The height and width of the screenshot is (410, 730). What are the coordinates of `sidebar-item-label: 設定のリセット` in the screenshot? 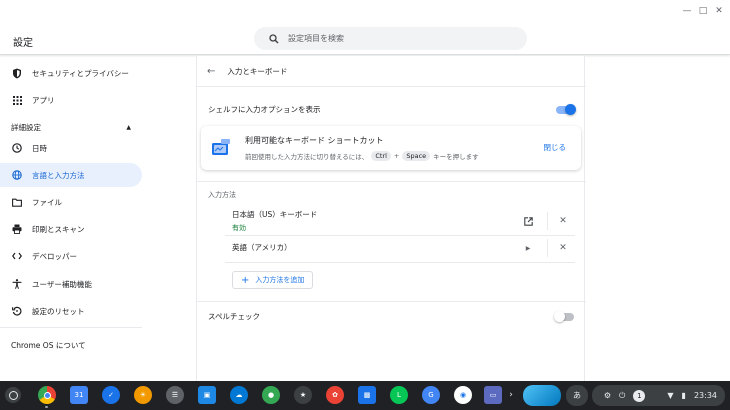 It's located at (58, 311).